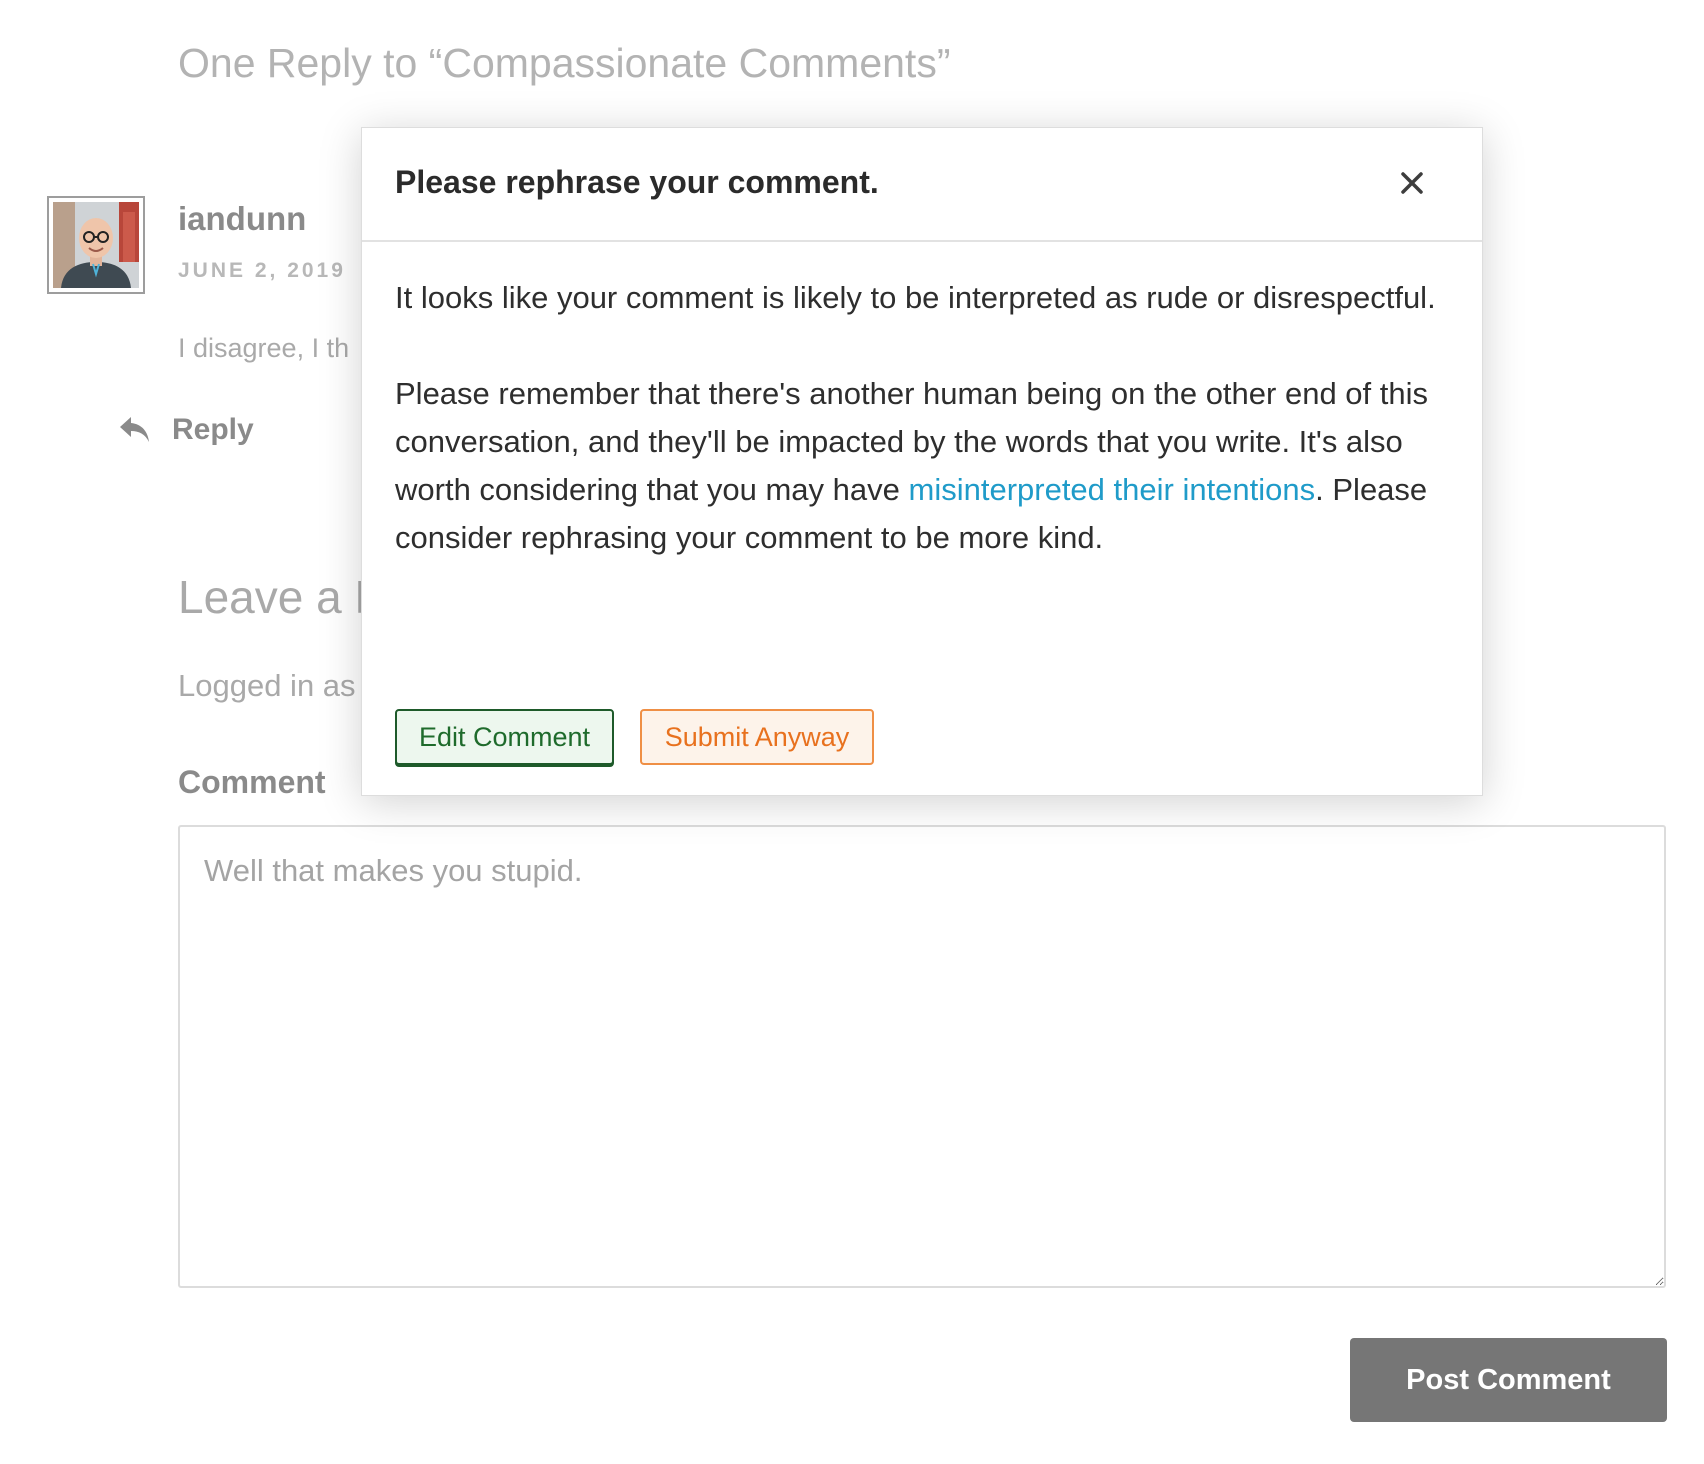  What do you see at coordinates (264, 348) in the screenshot?
I see `comment-text: I disagree, I th` at bounding box center [264, 348].